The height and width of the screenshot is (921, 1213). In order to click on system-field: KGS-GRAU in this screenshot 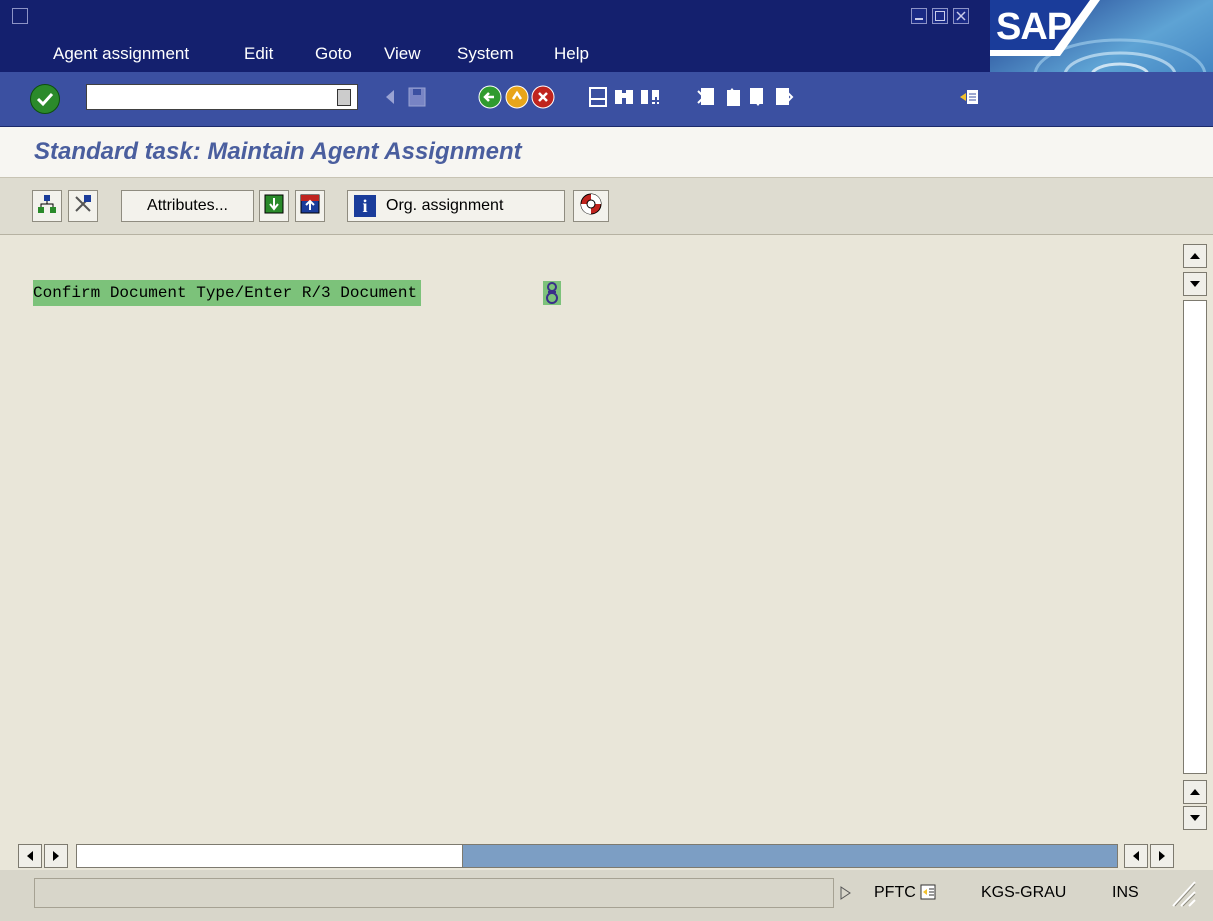, I will do `click(1024, 892)`.